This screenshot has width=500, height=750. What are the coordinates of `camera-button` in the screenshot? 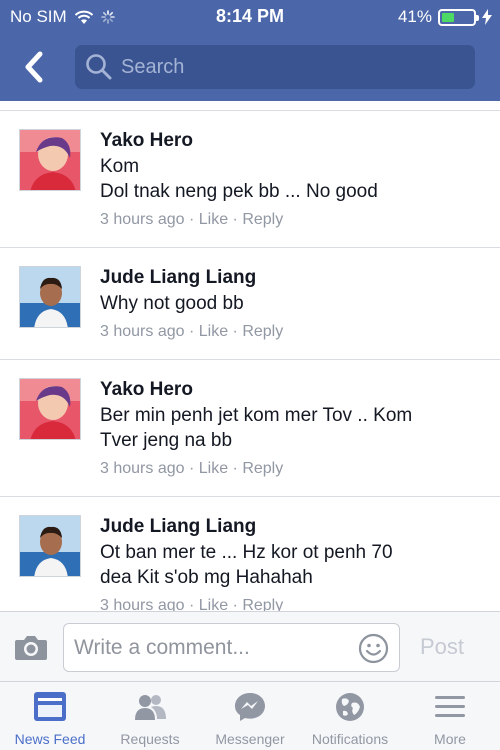 It's located at (31, 647).